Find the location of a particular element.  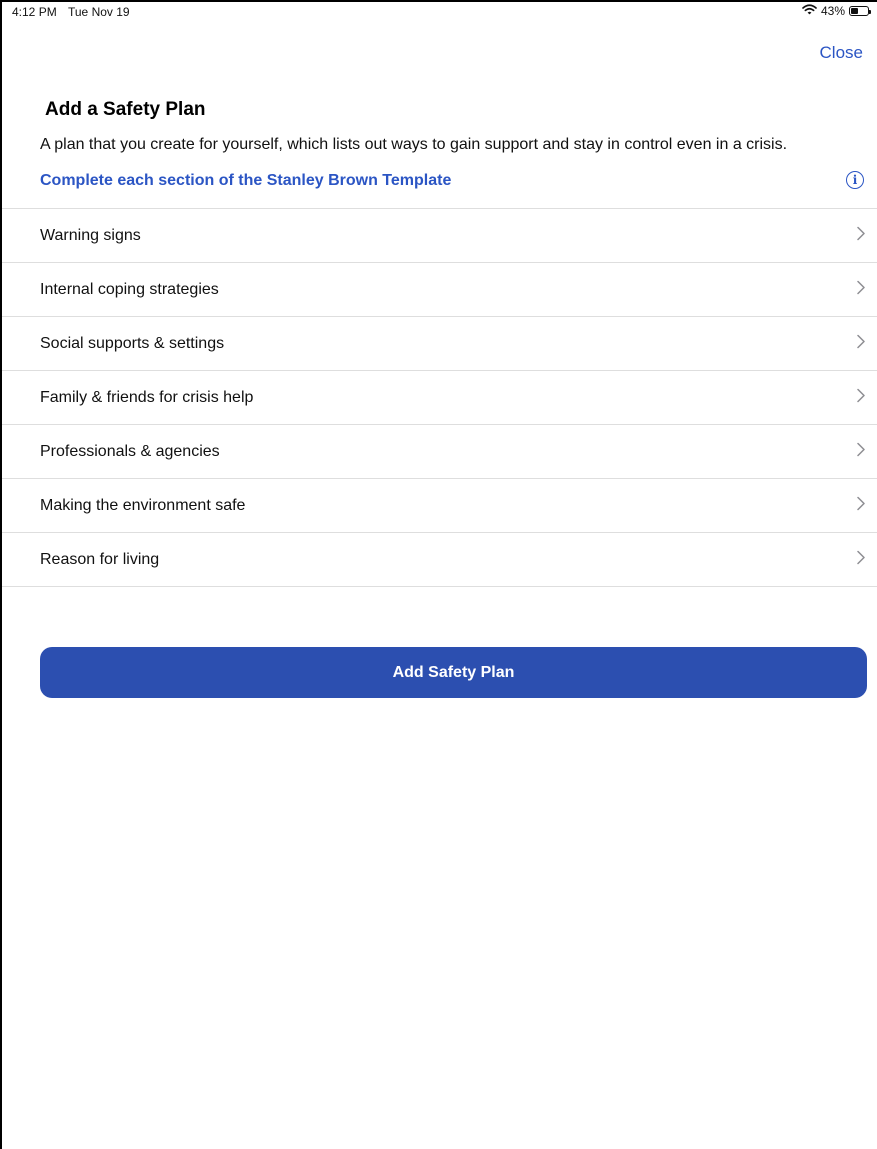

status-date: Tue Nov 19 is located at coordinates (99, 12).